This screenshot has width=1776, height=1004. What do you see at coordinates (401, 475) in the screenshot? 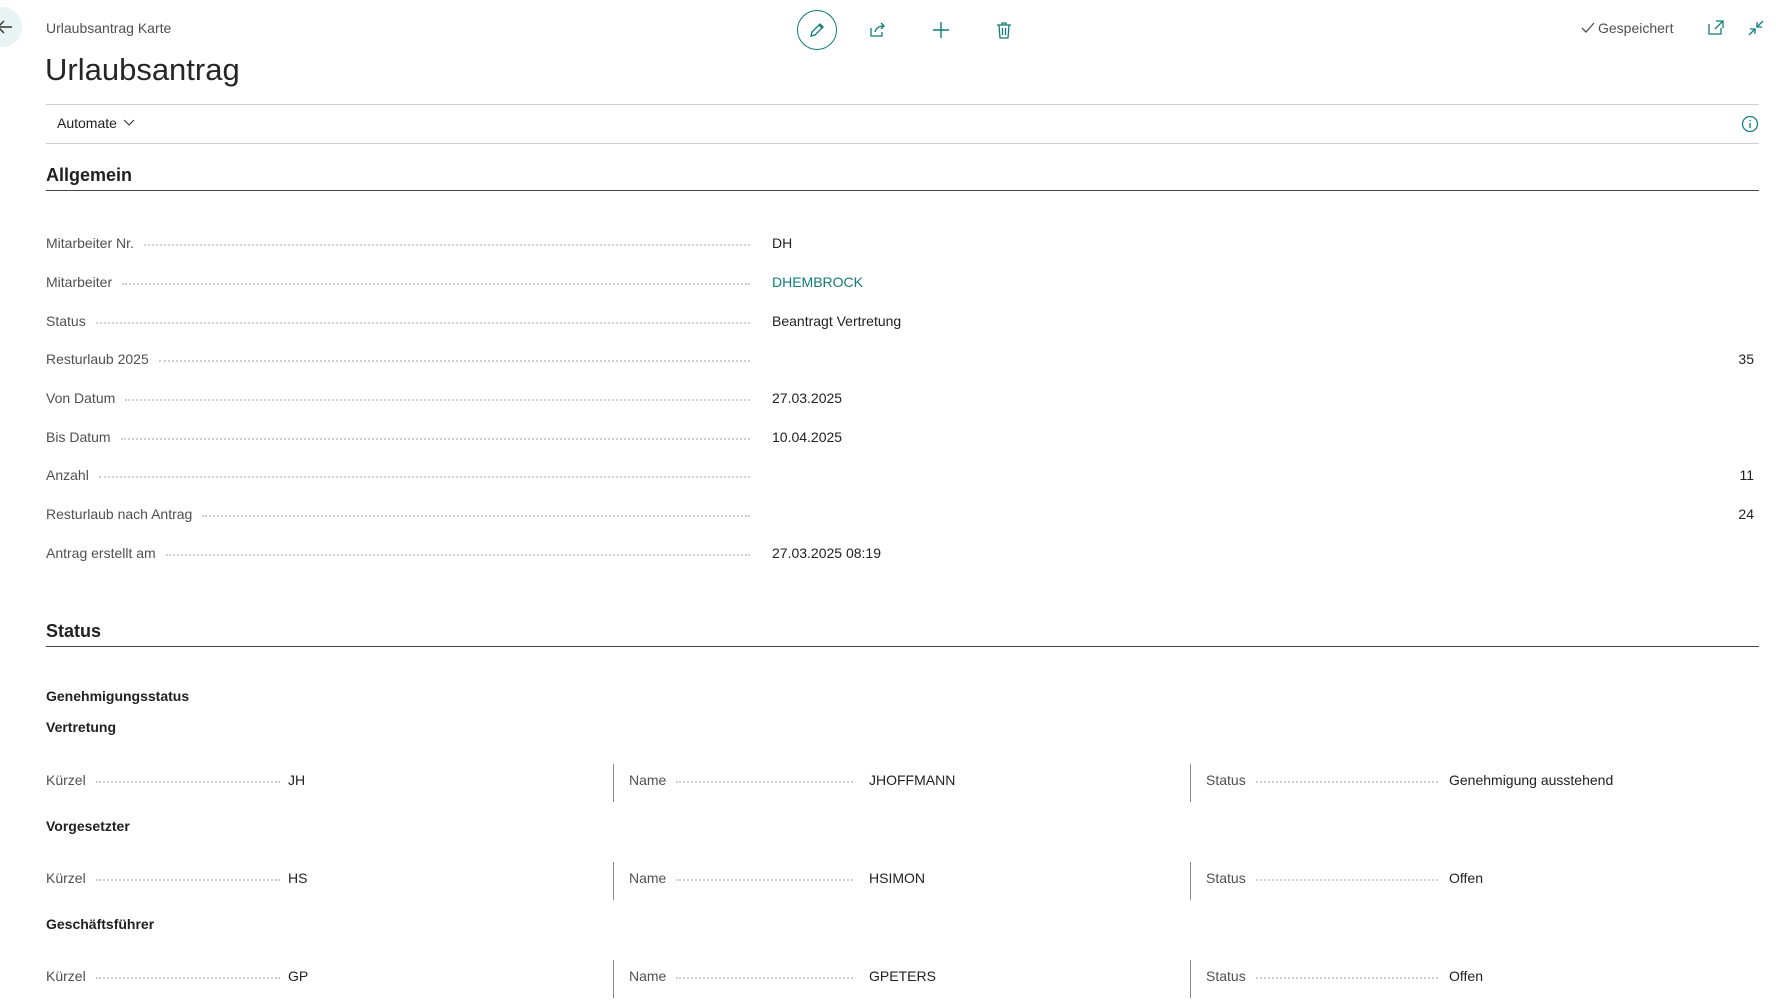
I see `label-anzahl: Anzahl` at bounding box center [401, 475].